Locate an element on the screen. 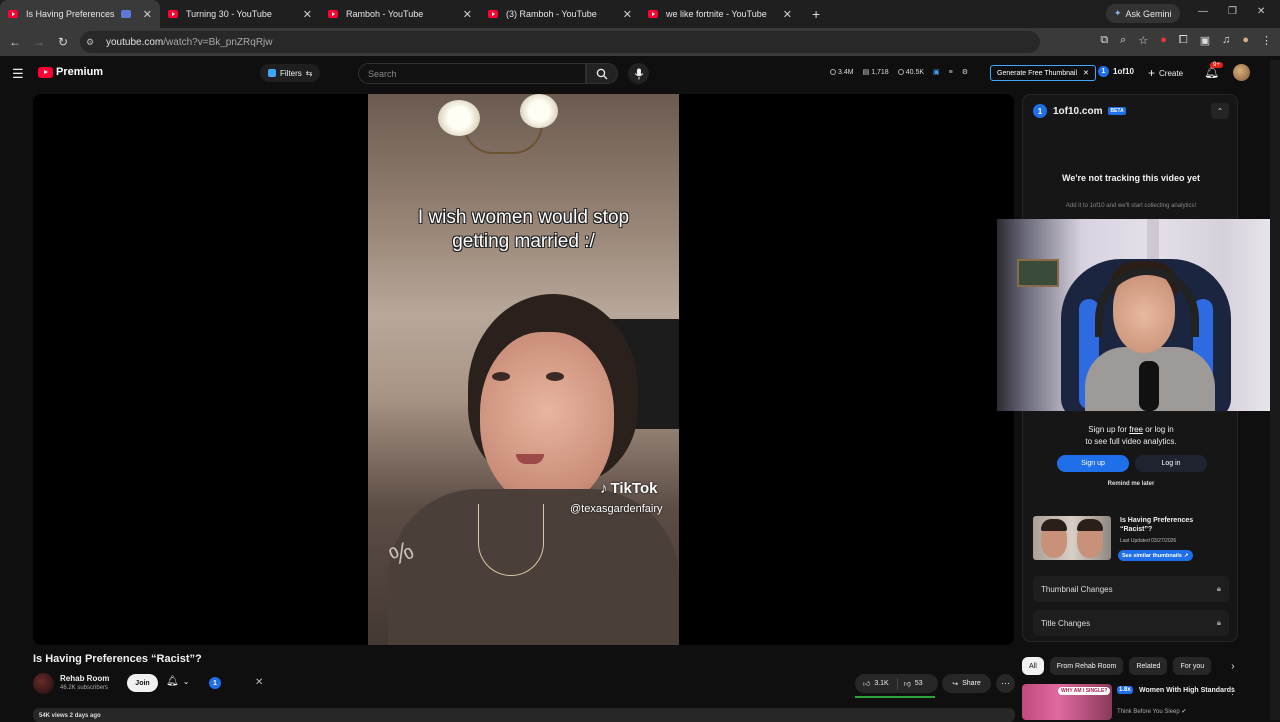  share-arrow-icon: ↪ is located at coordinates (955, 684).